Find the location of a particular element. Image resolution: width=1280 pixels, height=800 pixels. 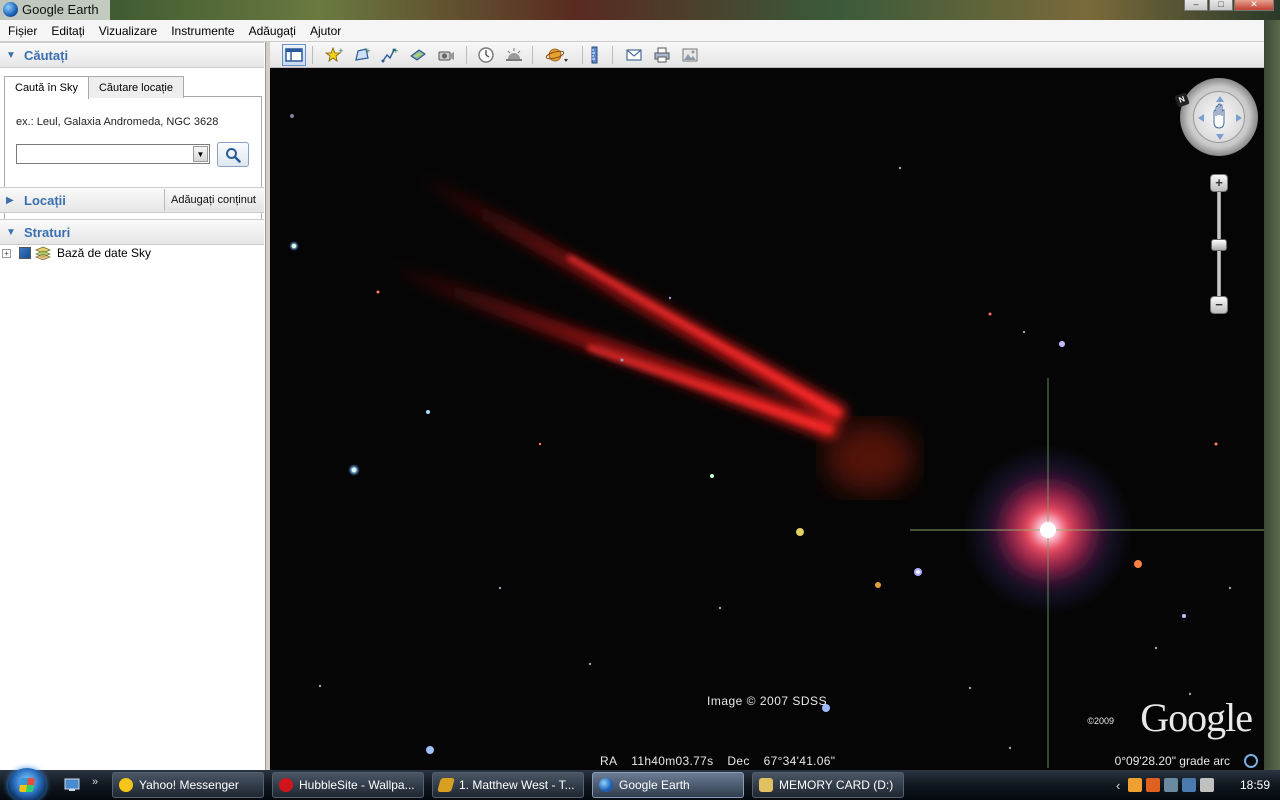

menu-file: Fișier is located at coordinates (21, 31).